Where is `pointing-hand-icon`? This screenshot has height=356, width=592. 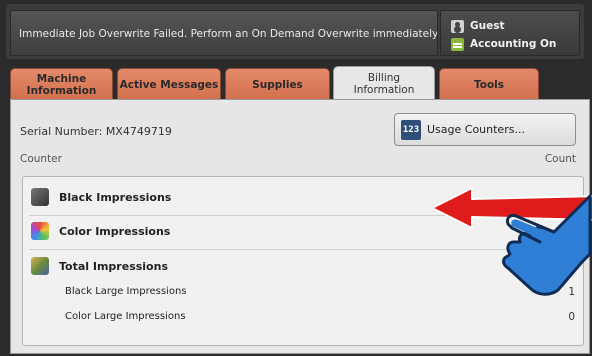
pointing-hand-icon is located at coordinates (547, 245).